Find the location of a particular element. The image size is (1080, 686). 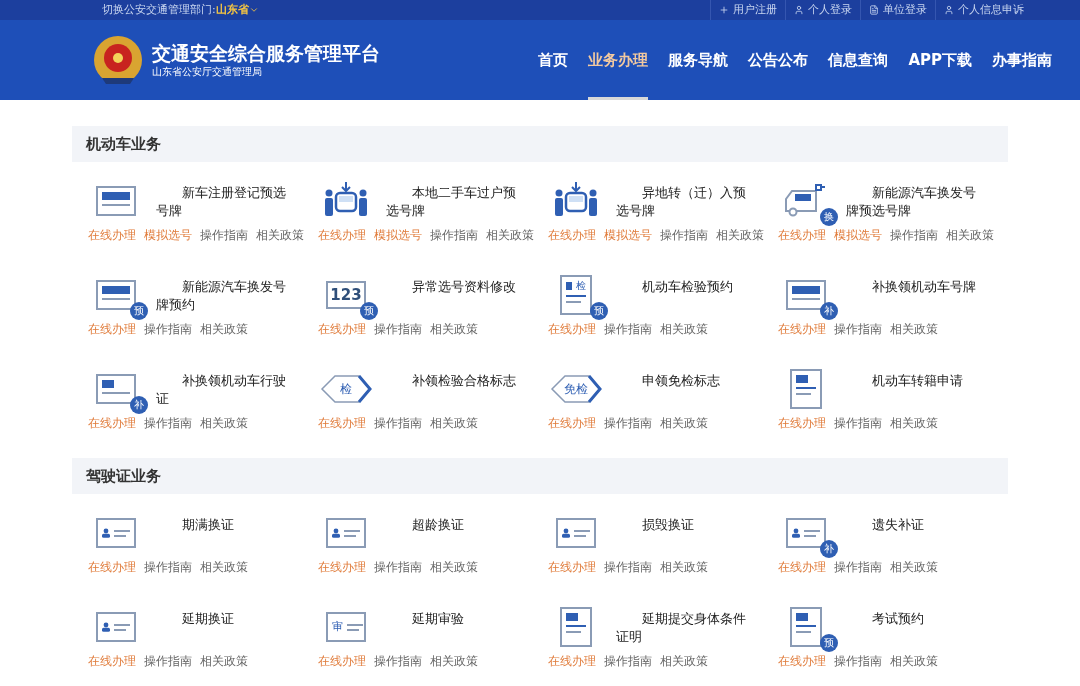

service-title: 损毁换证 is located at coordinates (686, 523).